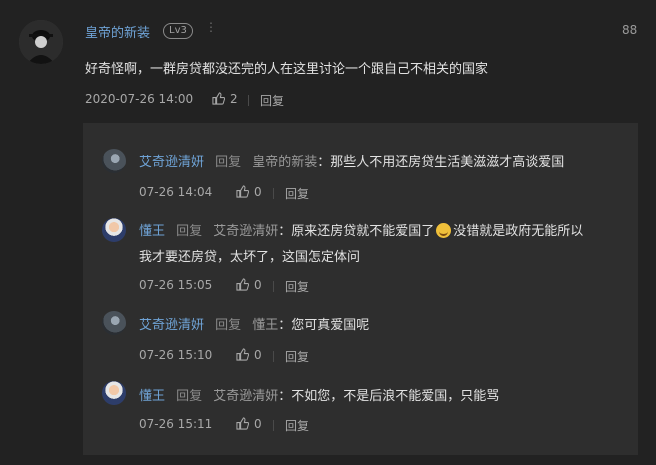 The image size is (656, 465). Describe the element at coordinates (356, 231) in the screenshot. I see `reply-text: ：原来还房贷就不能爱国了` at that location.